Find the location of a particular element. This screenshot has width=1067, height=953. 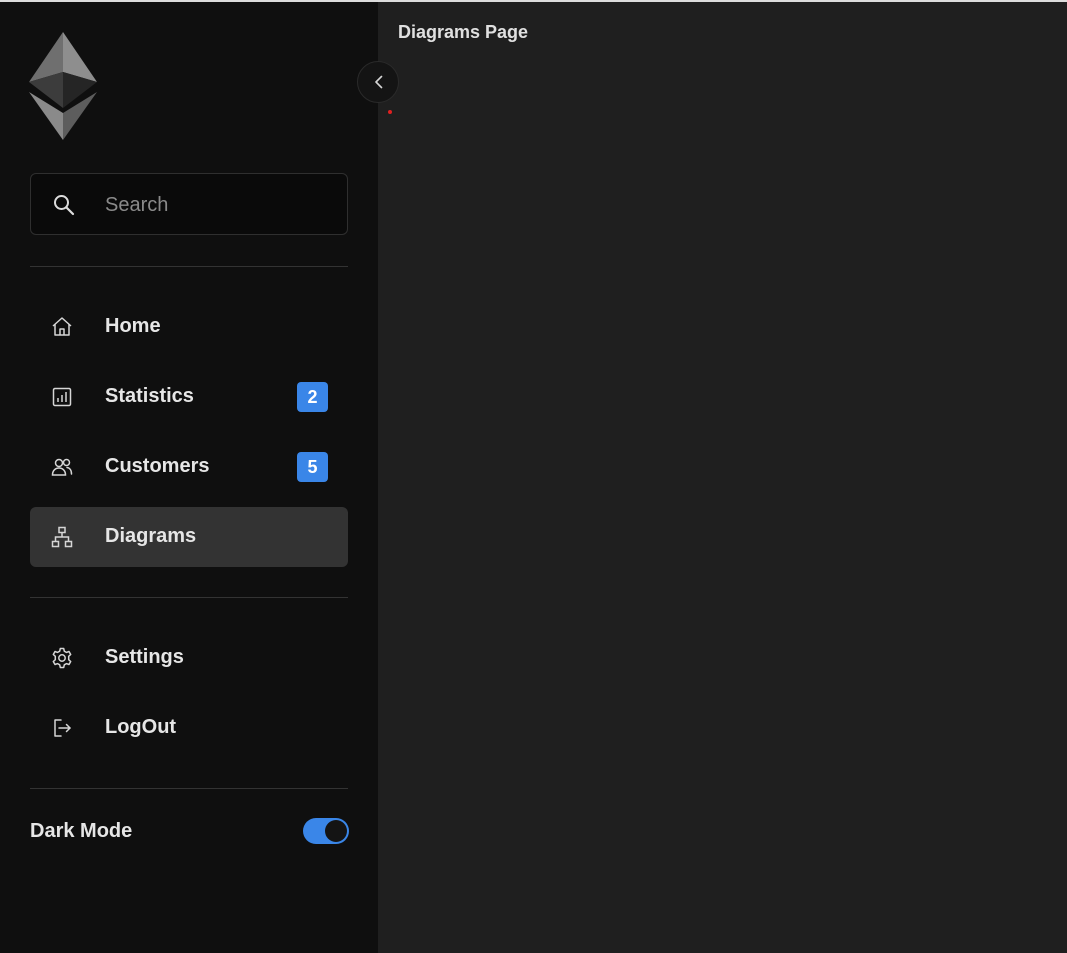

gear-icon is located at coordinates (62, 658).